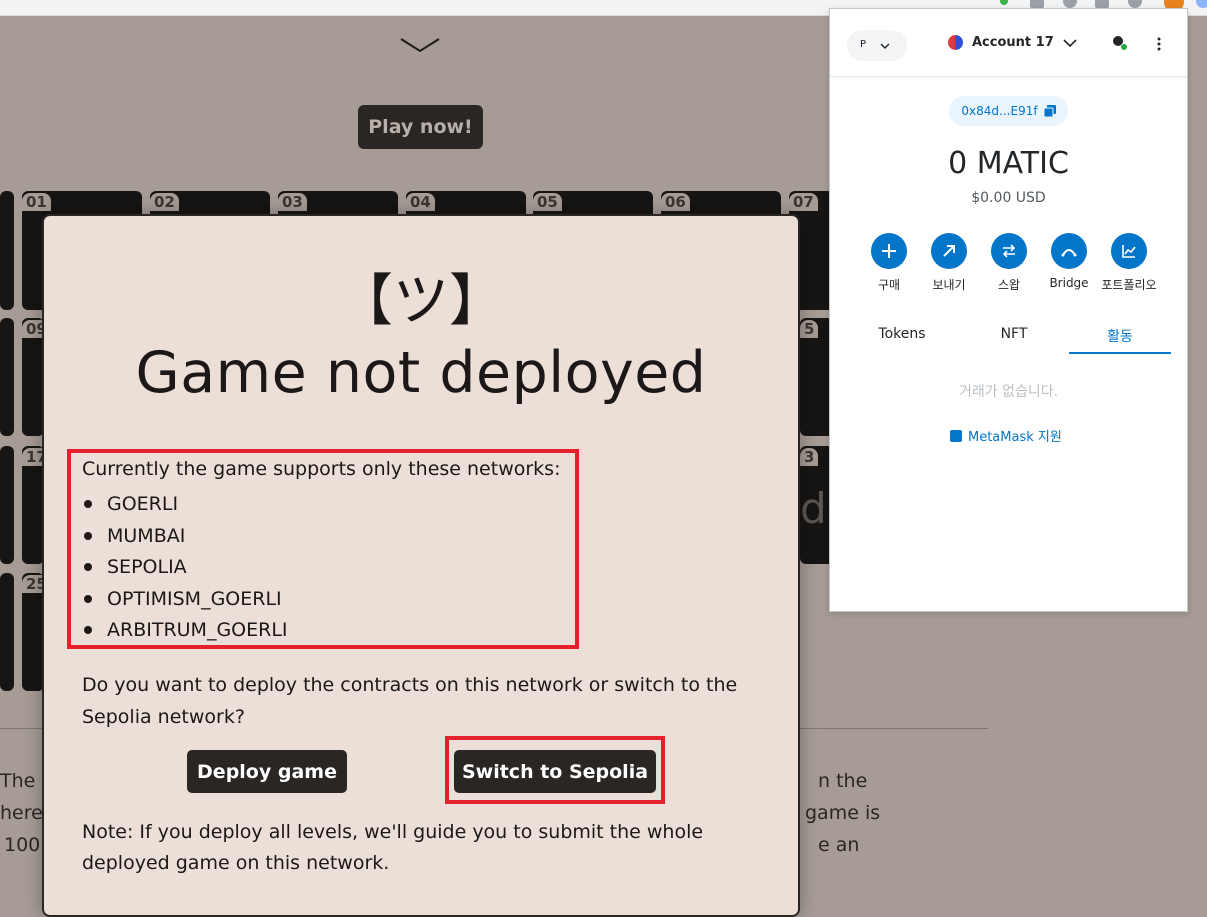 Image resolution: width=1207 pixels, height=917 pixels. What do you see at coordinates (956, 435) in the screenshot?
I see `chat-icon` at bounding box center [956, 435].